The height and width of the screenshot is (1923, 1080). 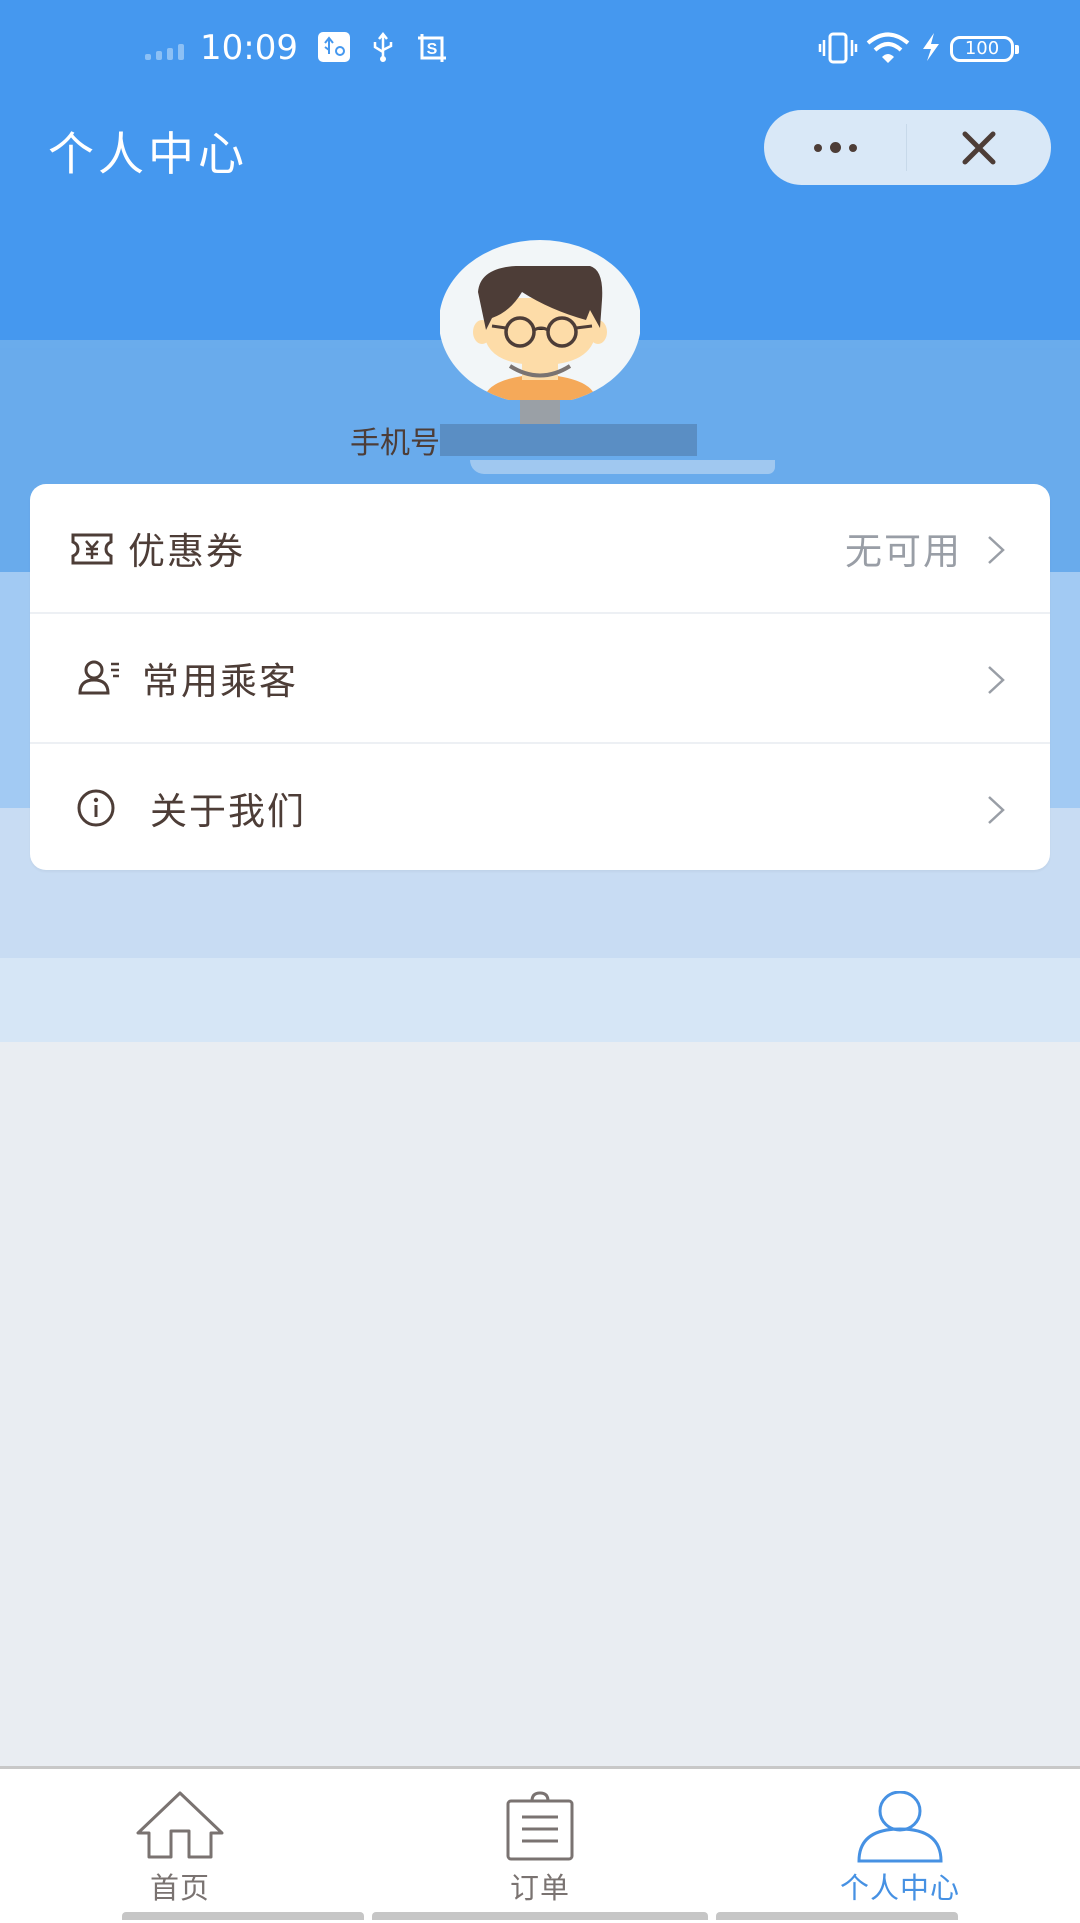 What do you see at coordinates (96, 808) in the screenshot?
I see `info-icon` at bounding box center [96, 808].